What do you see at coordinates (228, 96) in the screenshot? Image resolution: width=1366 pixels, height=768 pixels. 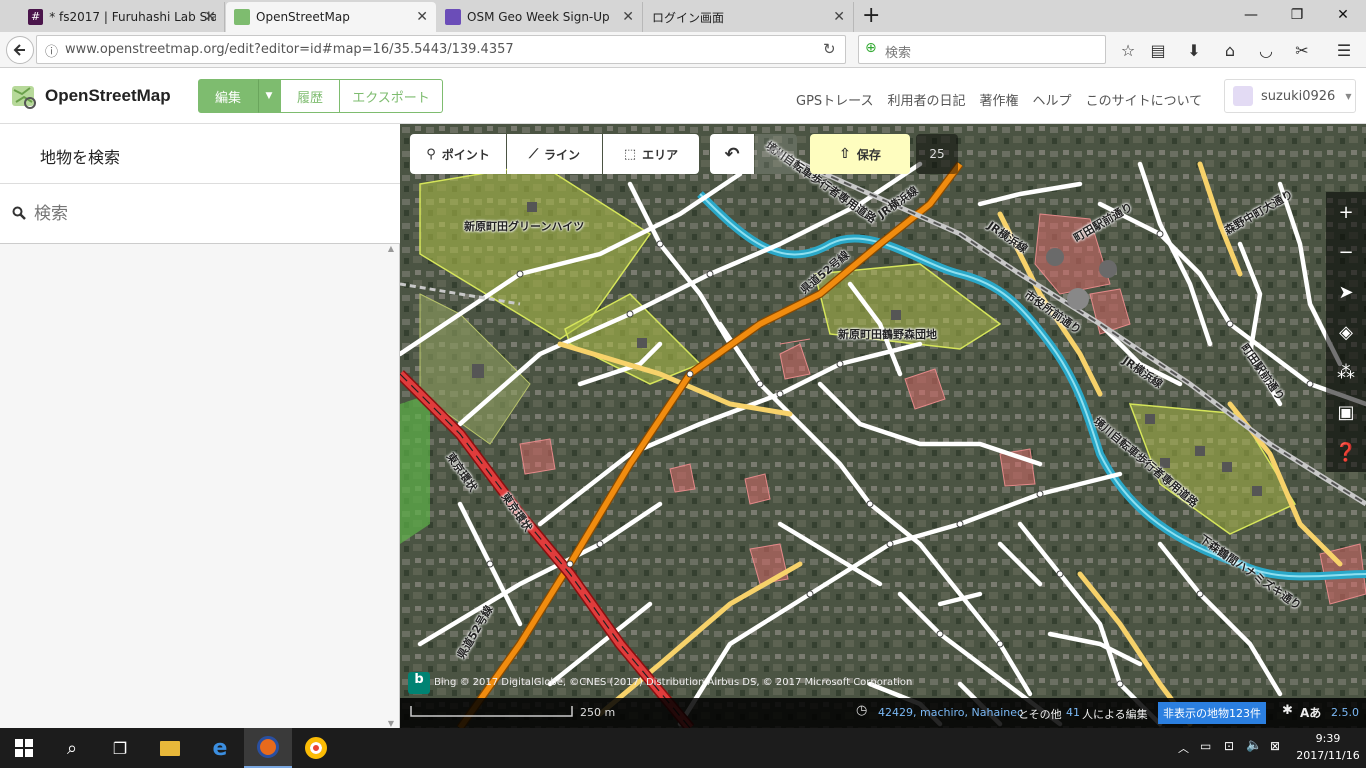 I see `edit-button: 編集` at bounding box center [228, 96].